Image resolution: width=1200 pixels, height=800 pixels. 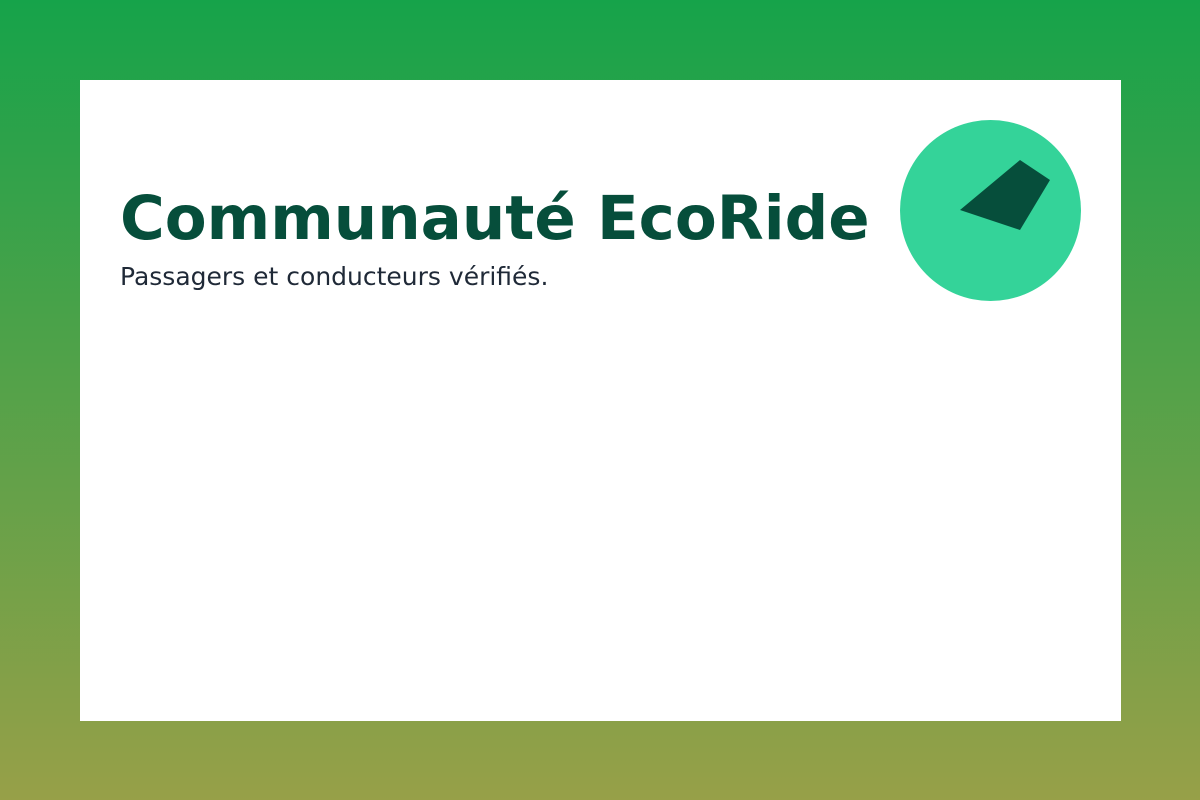 I want to click on page-title: Communauté EcoRide, so click(x=495, y=218).